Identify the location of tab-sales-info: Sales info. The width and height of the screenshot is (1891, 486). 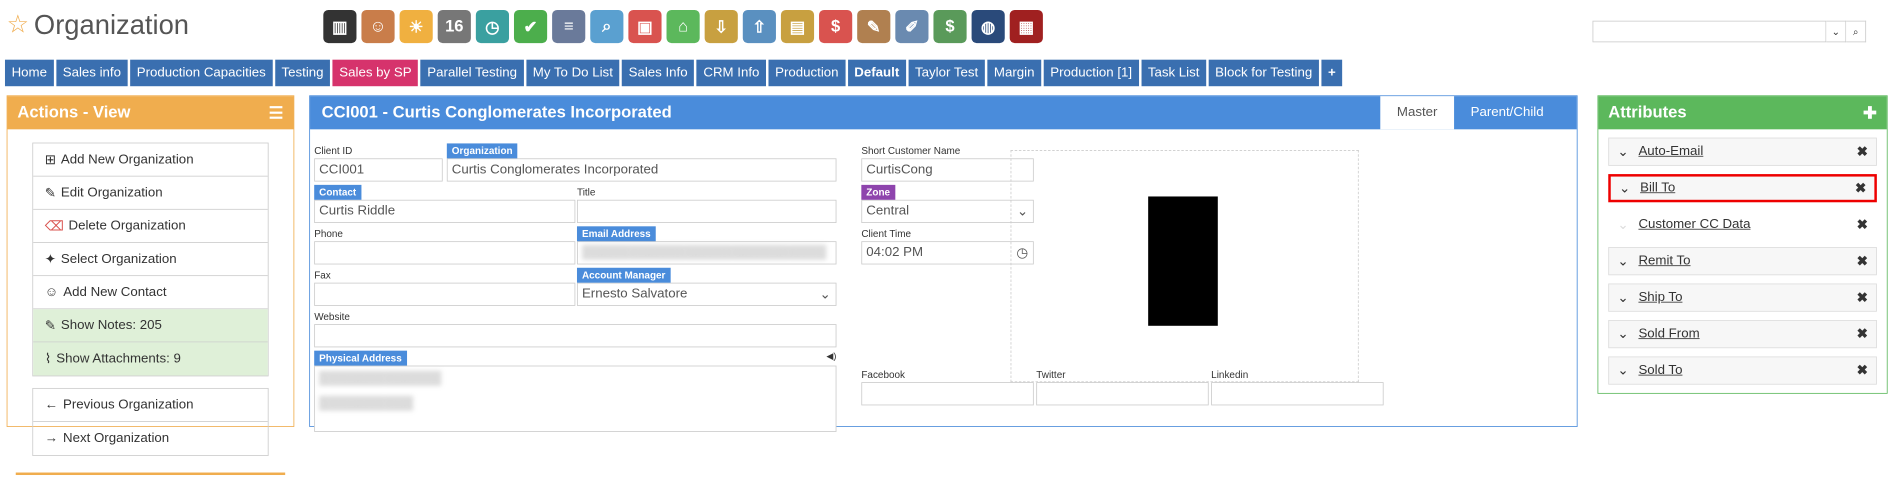
(92, 73).